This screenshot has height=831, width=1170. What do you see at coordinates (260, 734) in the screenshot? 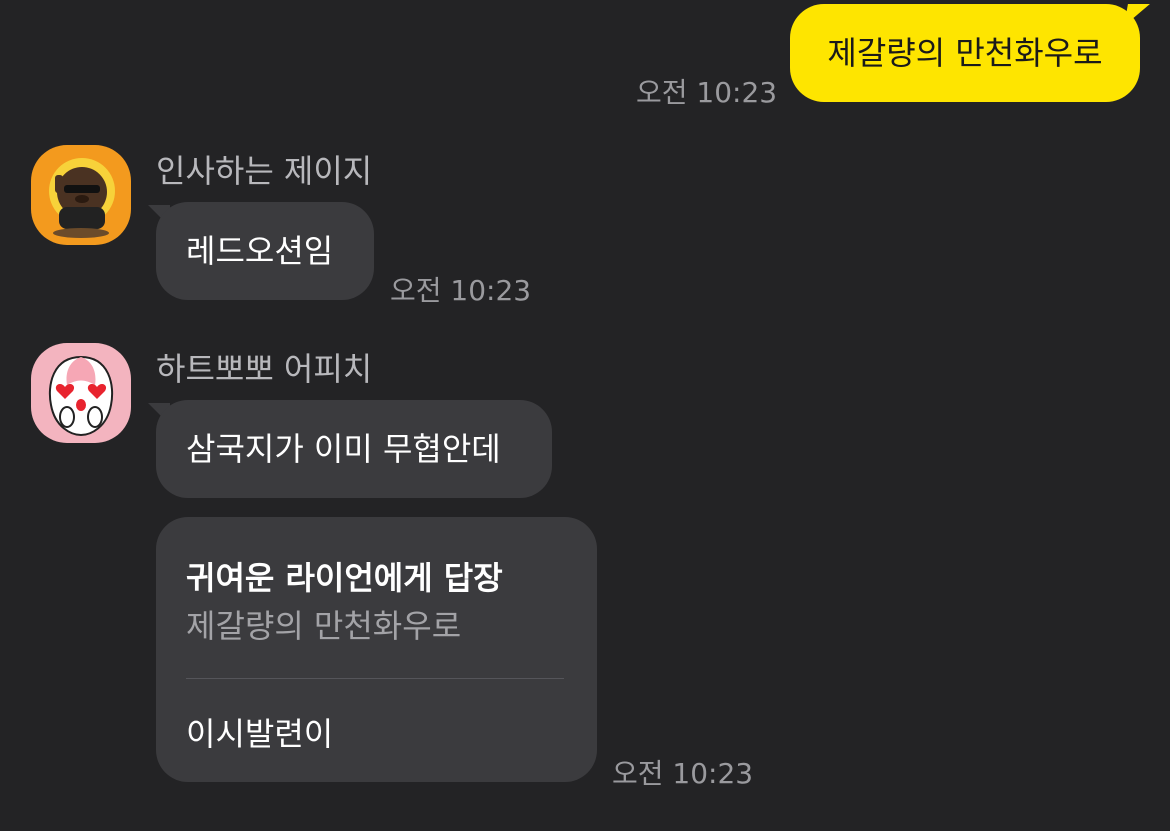
I see `reply-message-text: 이시발련이` at bounding box center [260, 734].